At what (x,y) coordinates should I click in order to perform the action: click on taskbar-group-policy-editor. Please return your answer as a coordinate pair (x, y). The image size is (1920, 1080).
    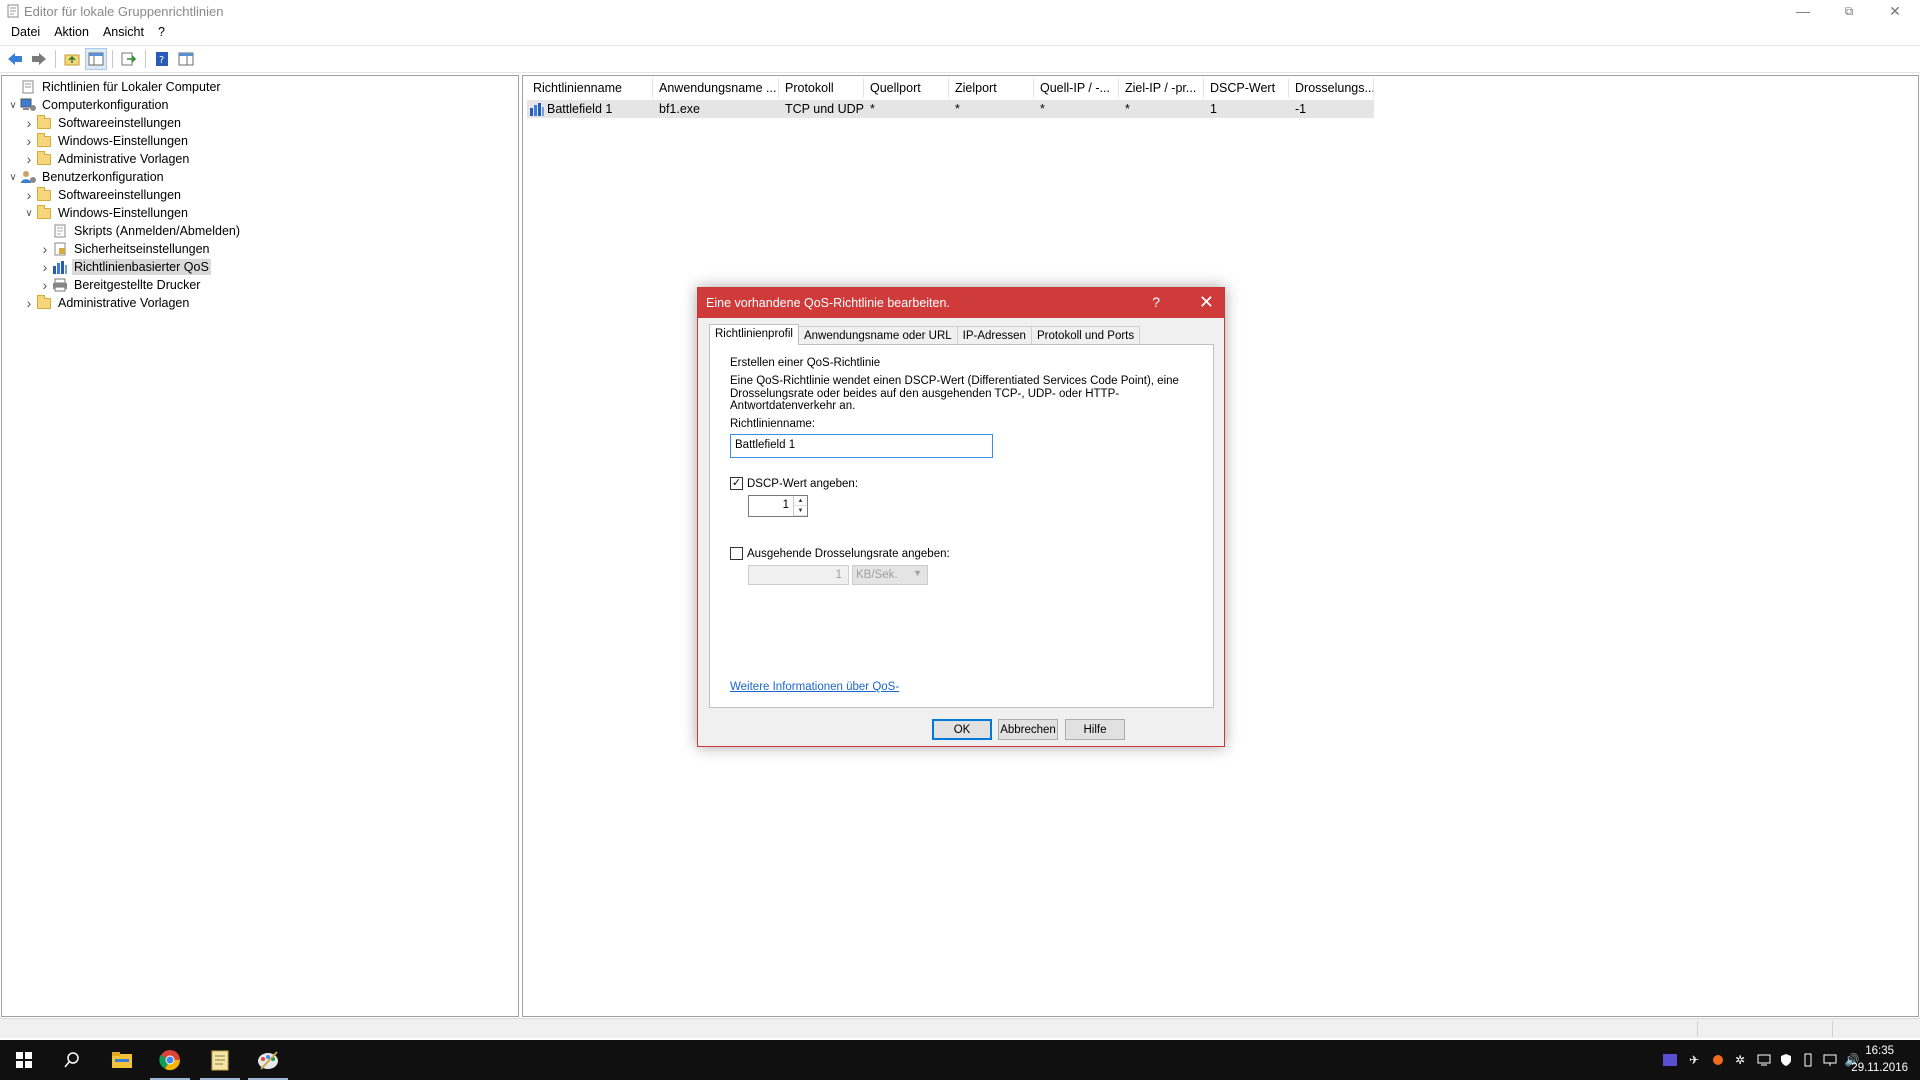
    Looking at the image, I should click on (220, 1060).